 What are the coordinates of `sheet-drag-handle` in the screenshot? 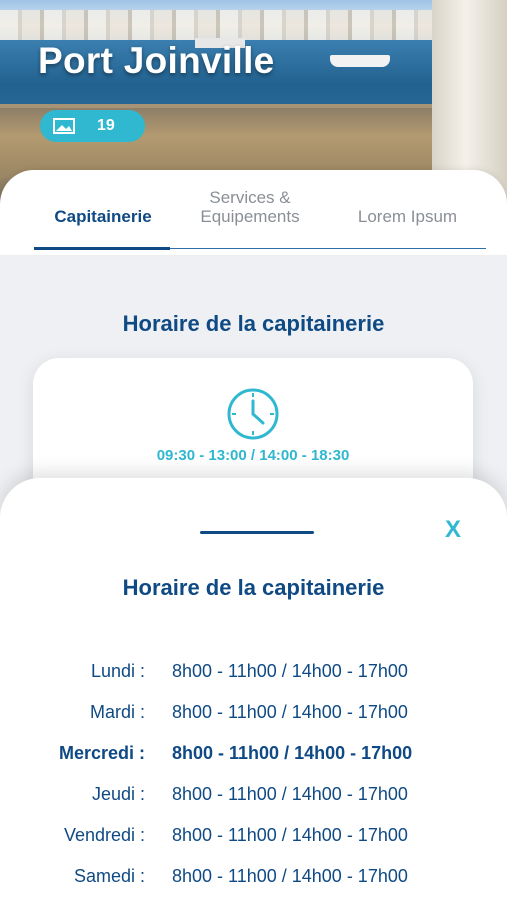 It's located at (257, 532).